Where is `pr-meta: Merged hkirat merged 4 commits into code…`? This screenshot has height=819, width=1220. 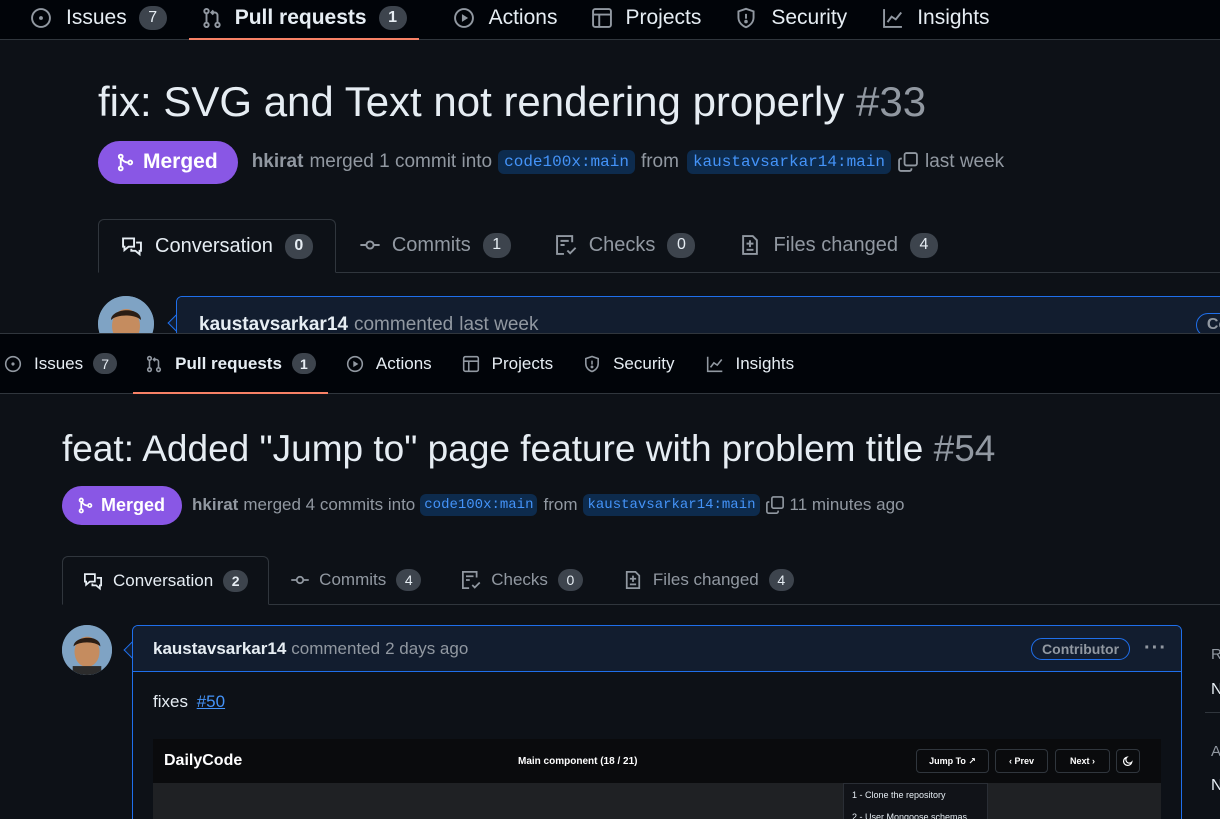 pr-meta: Merged hkirat merged 4 commits into code… is located at coordinates (483, 505).